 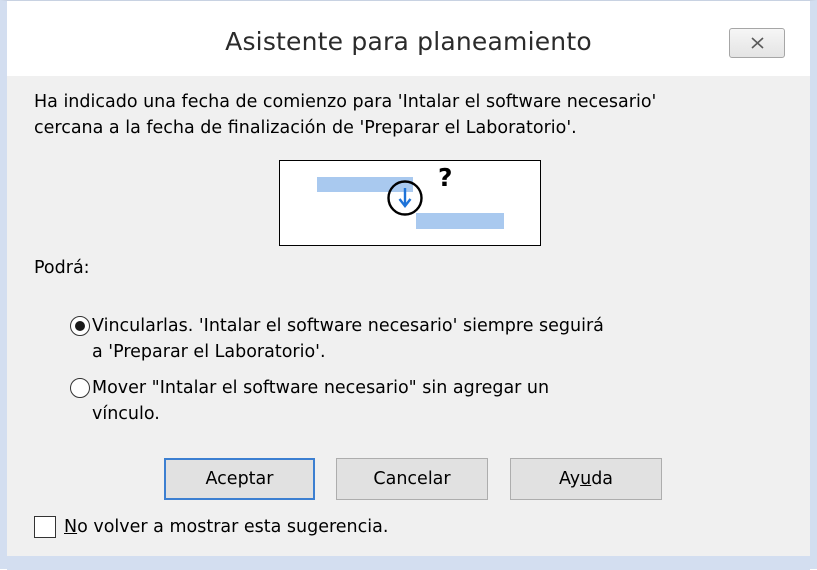 I want to click on close-button, so click(x=757, y=43).